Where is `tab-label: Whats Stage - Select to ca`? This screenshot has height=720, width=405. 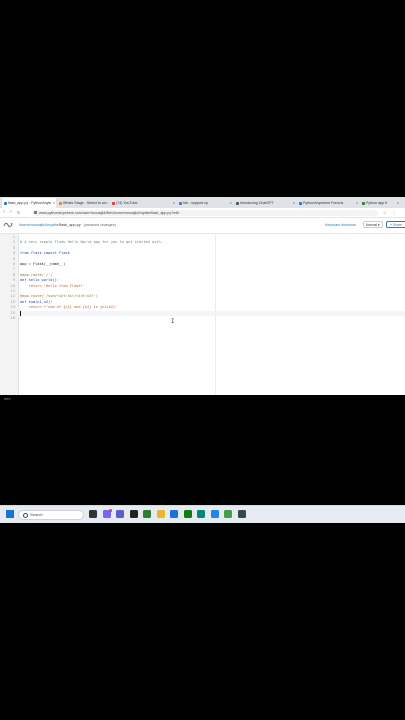 tab-label: Whats Stage - Select to ca is located at coordinates (84, 203).